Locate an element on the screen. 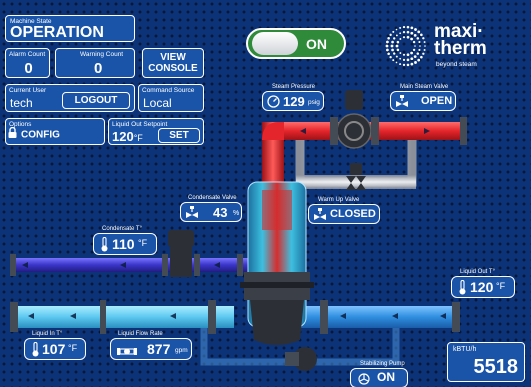 The height and width of the screenshot is (387, 531). logout-button: LOGOUT is located at coordinates (96, 100).